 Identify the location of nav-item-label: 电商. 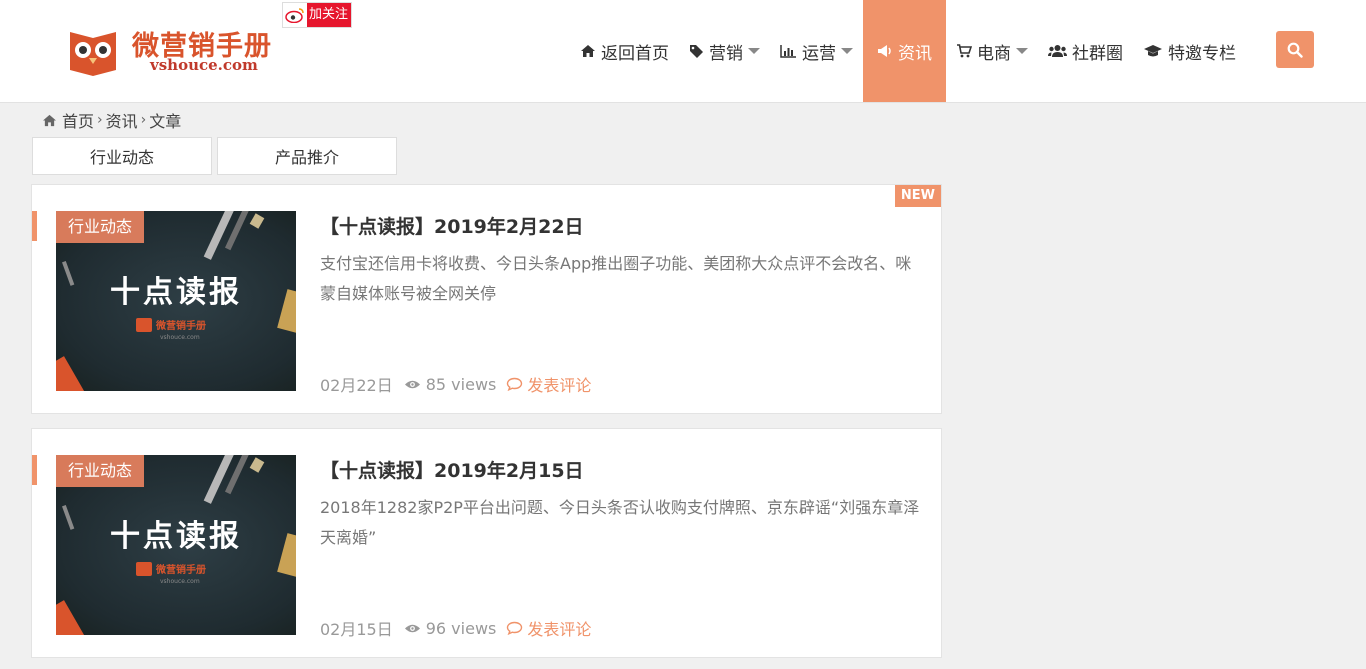
(994, 53).